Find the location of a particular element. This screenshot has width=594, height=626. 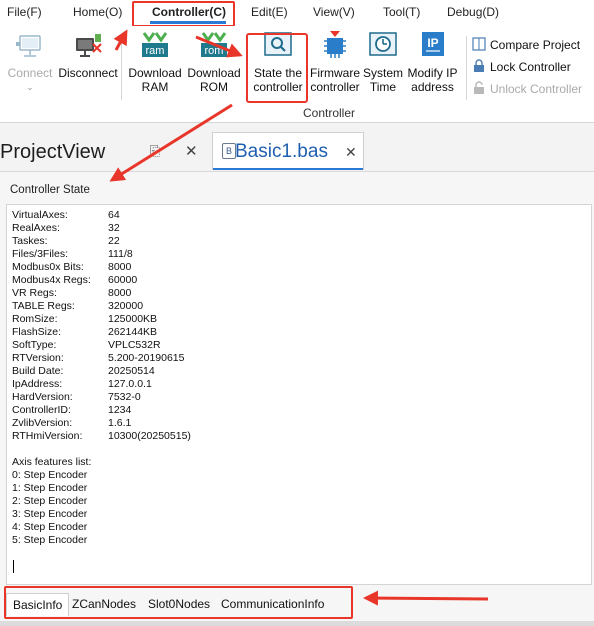

axis-feature-line: 5: Step Encoder is located at coordinates (50, 540).